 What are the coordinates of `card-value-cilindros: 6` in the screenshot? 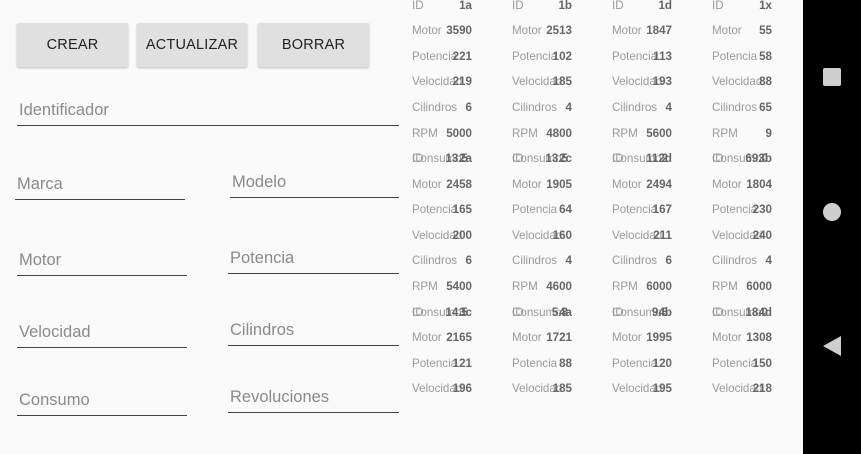 It's located at (468, 261).